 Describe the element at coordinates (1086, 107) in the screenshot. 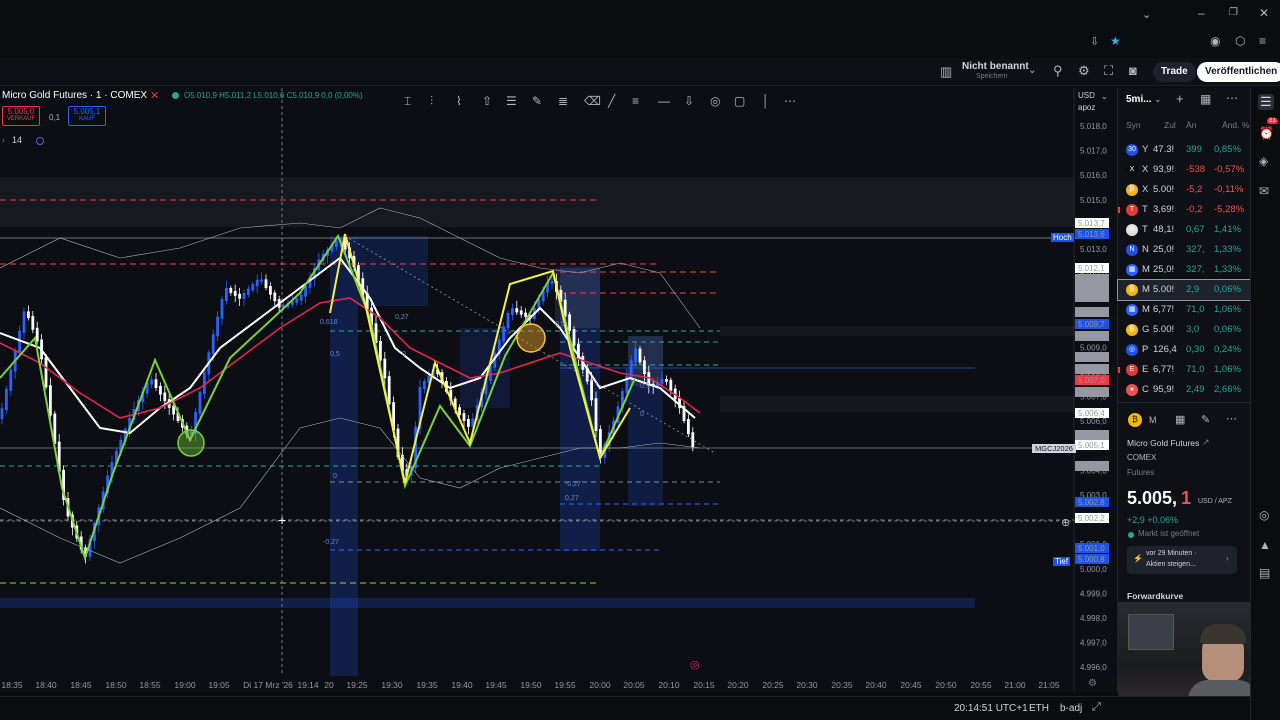

I see `scale-mode: apoz` at that location.